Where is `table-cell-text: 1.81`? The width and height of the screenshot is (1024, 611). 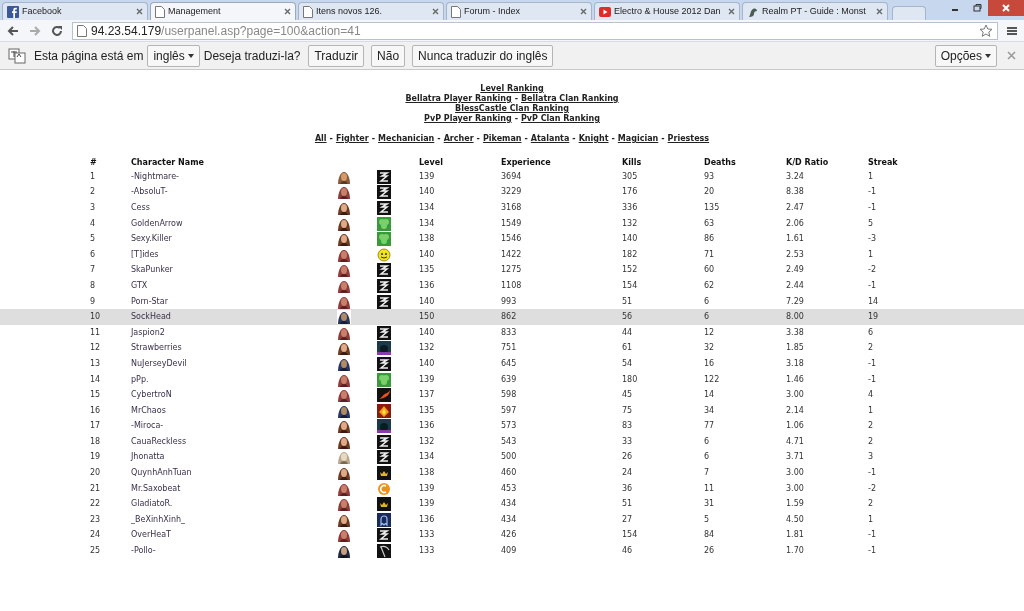 table-cell-text: 1.81 is located at coordinates (795, 535).